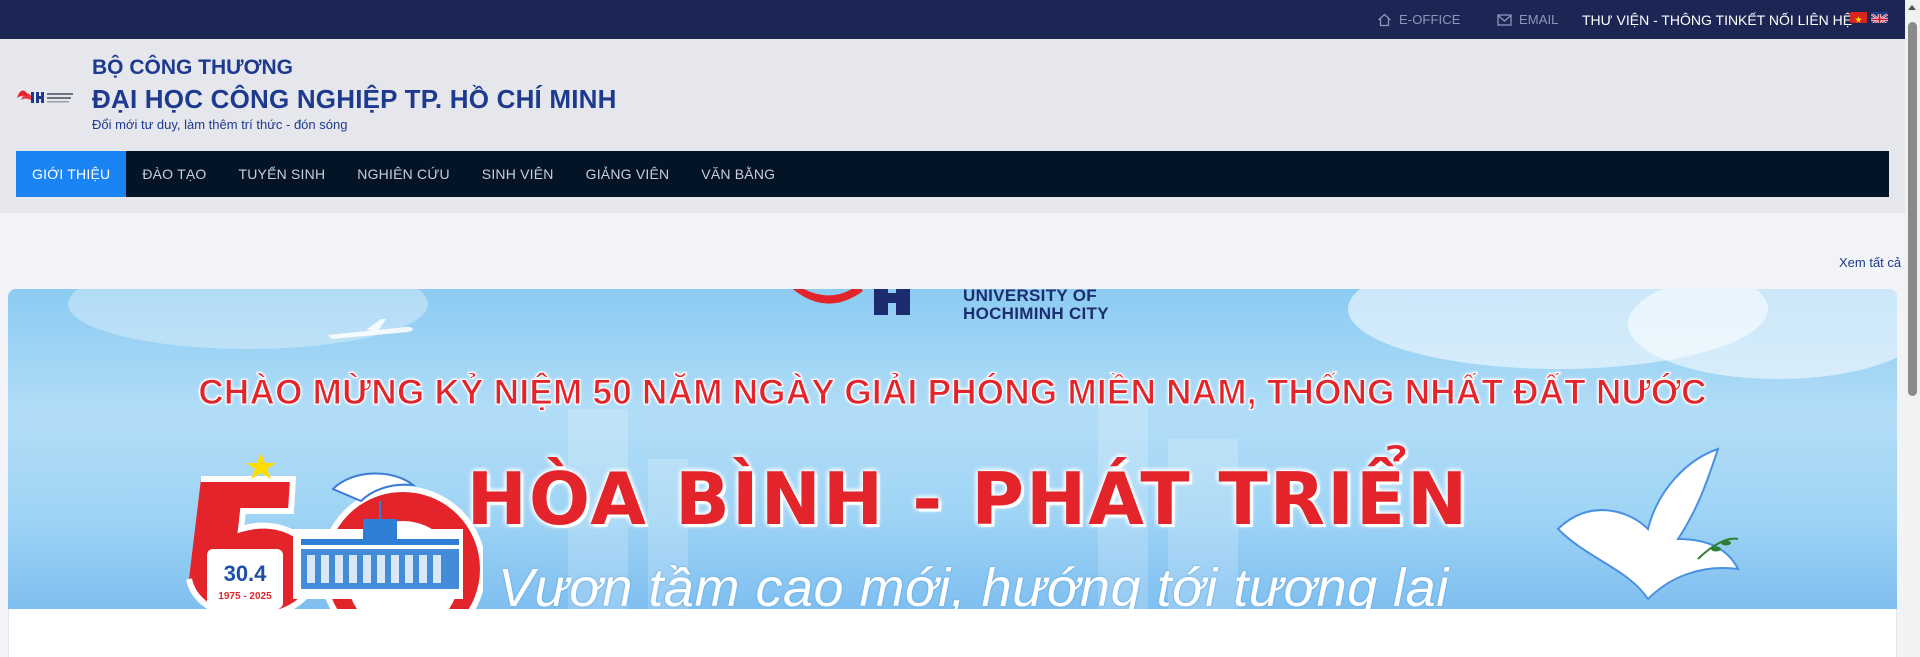 Image resolution: width=1920 pixels, height=657 pixels. What do you see at coordinates (1912, 209) in the screenshot?
I see `scrollbar-thumb` at bounding box center [1912, 209].